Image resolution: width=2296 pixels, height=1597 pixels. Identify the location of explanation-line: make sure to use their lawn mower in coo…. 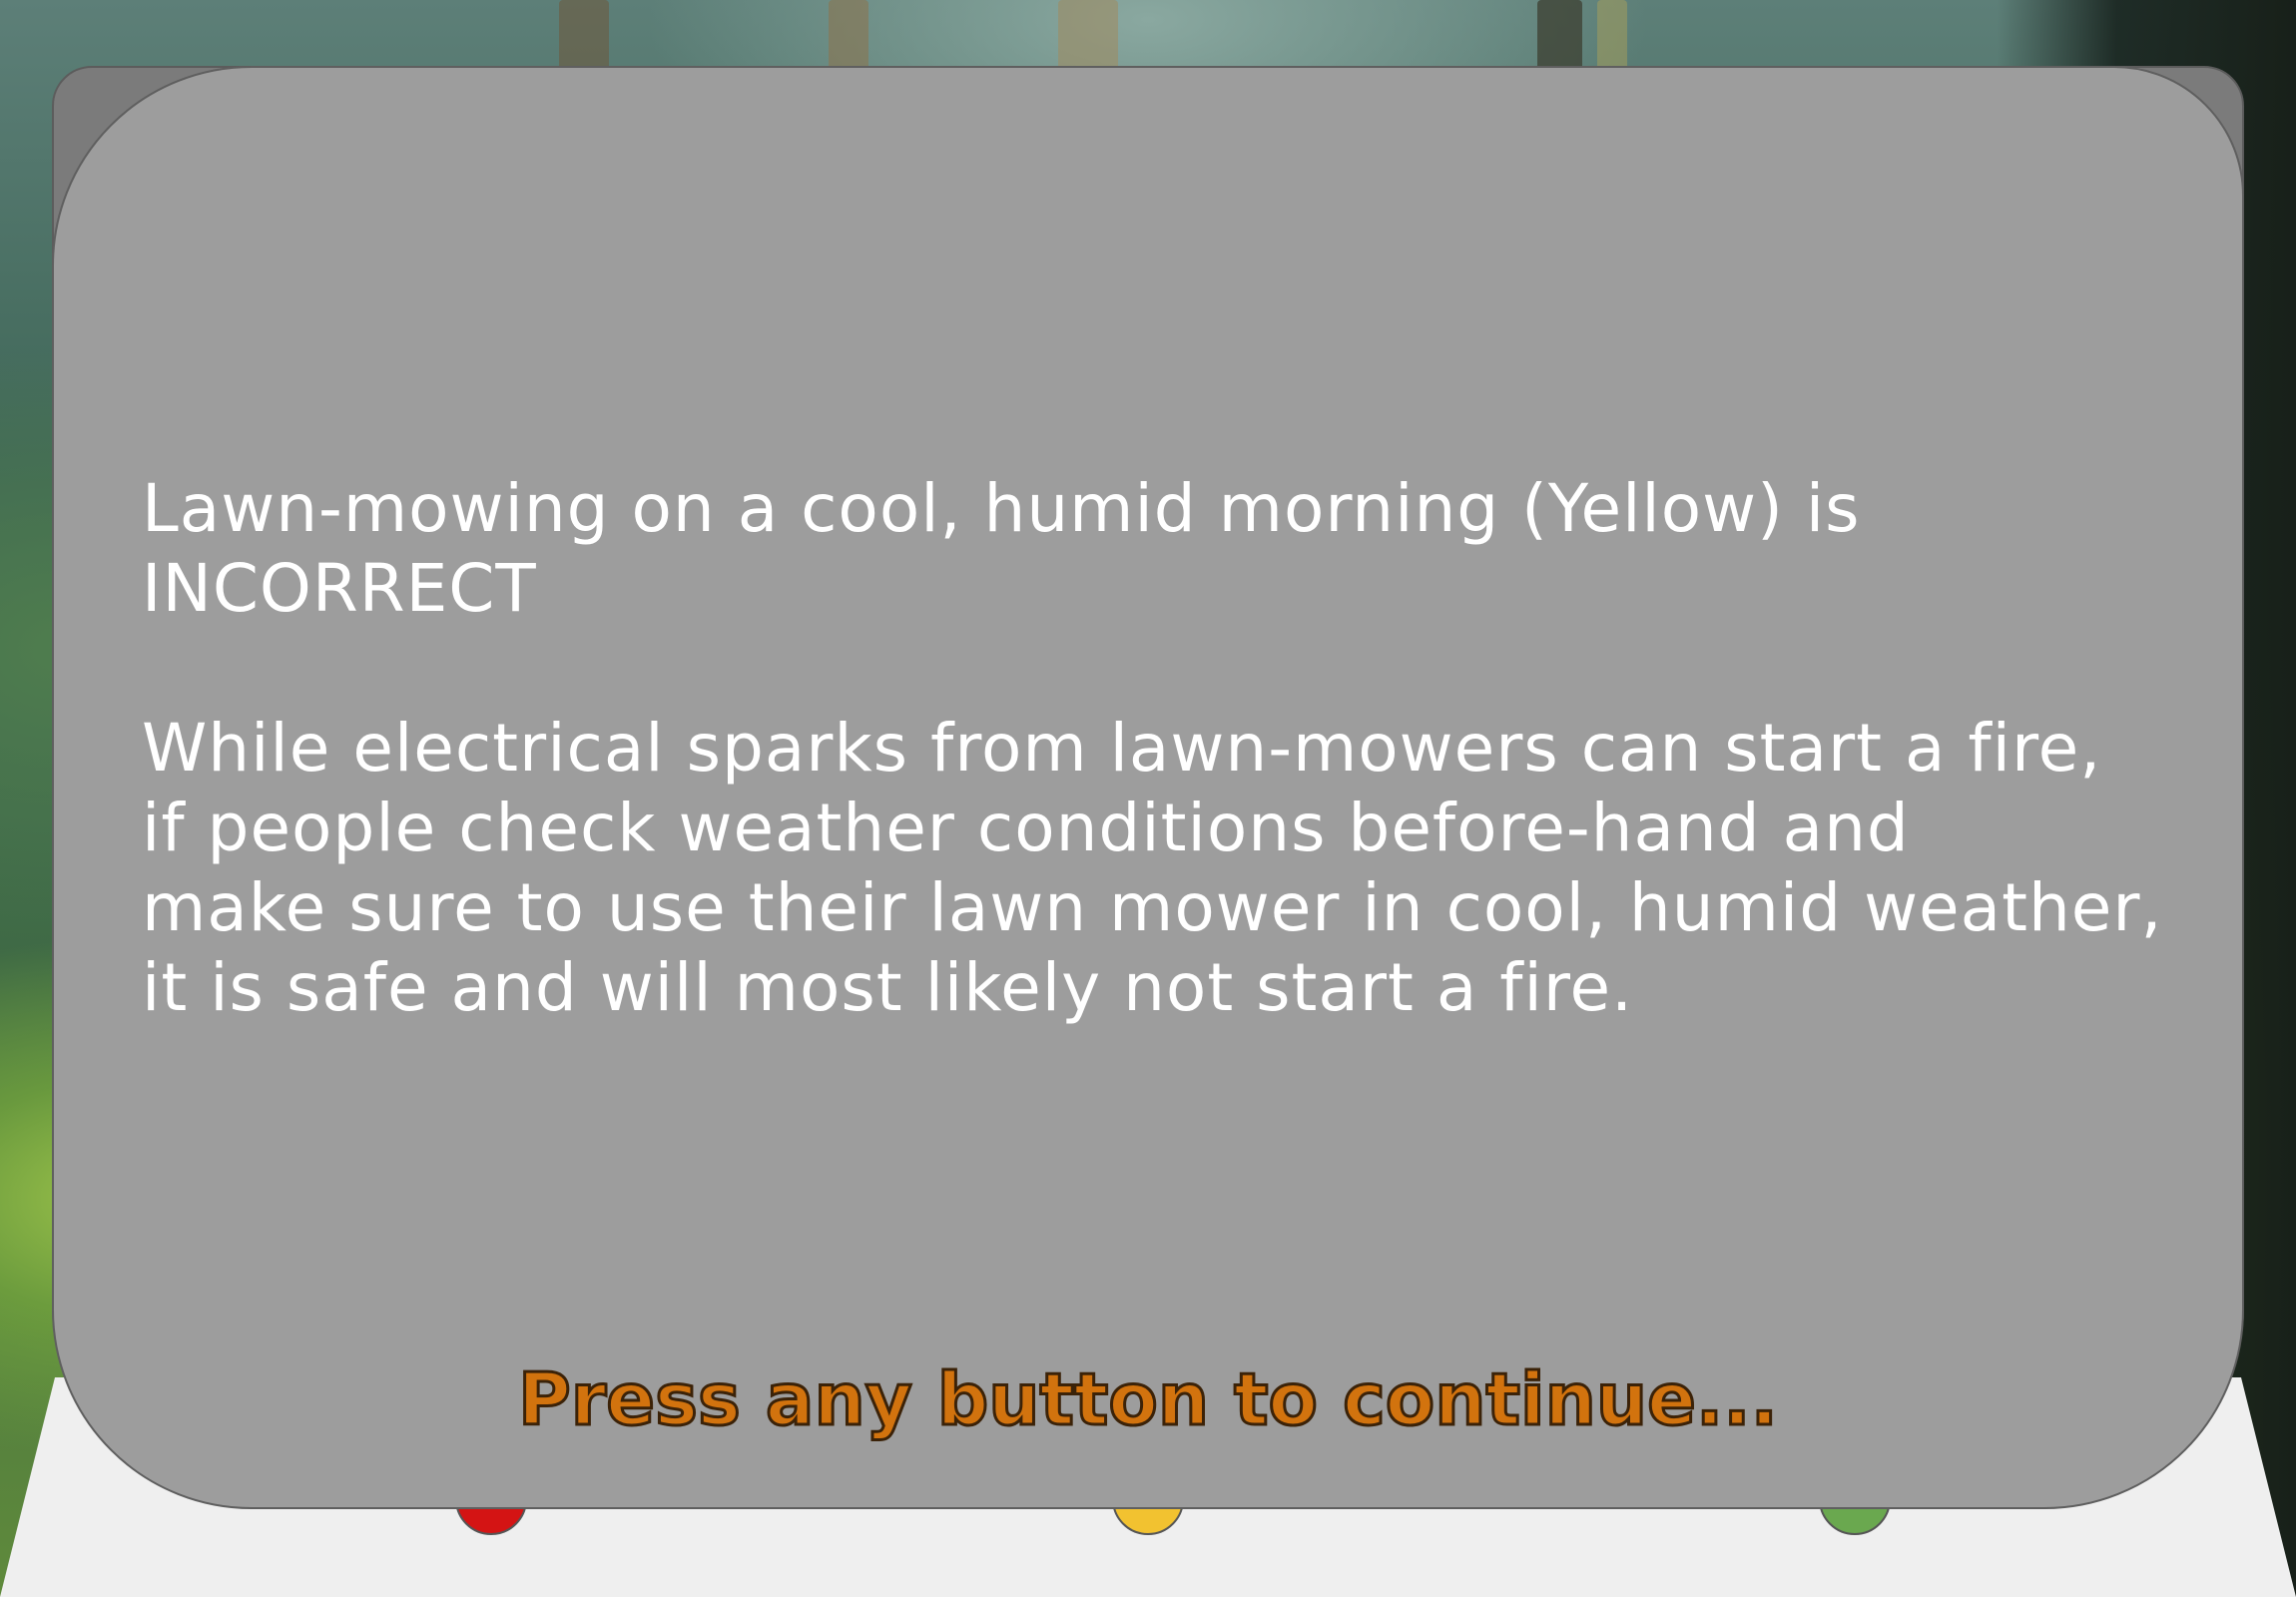
(1152, 907).